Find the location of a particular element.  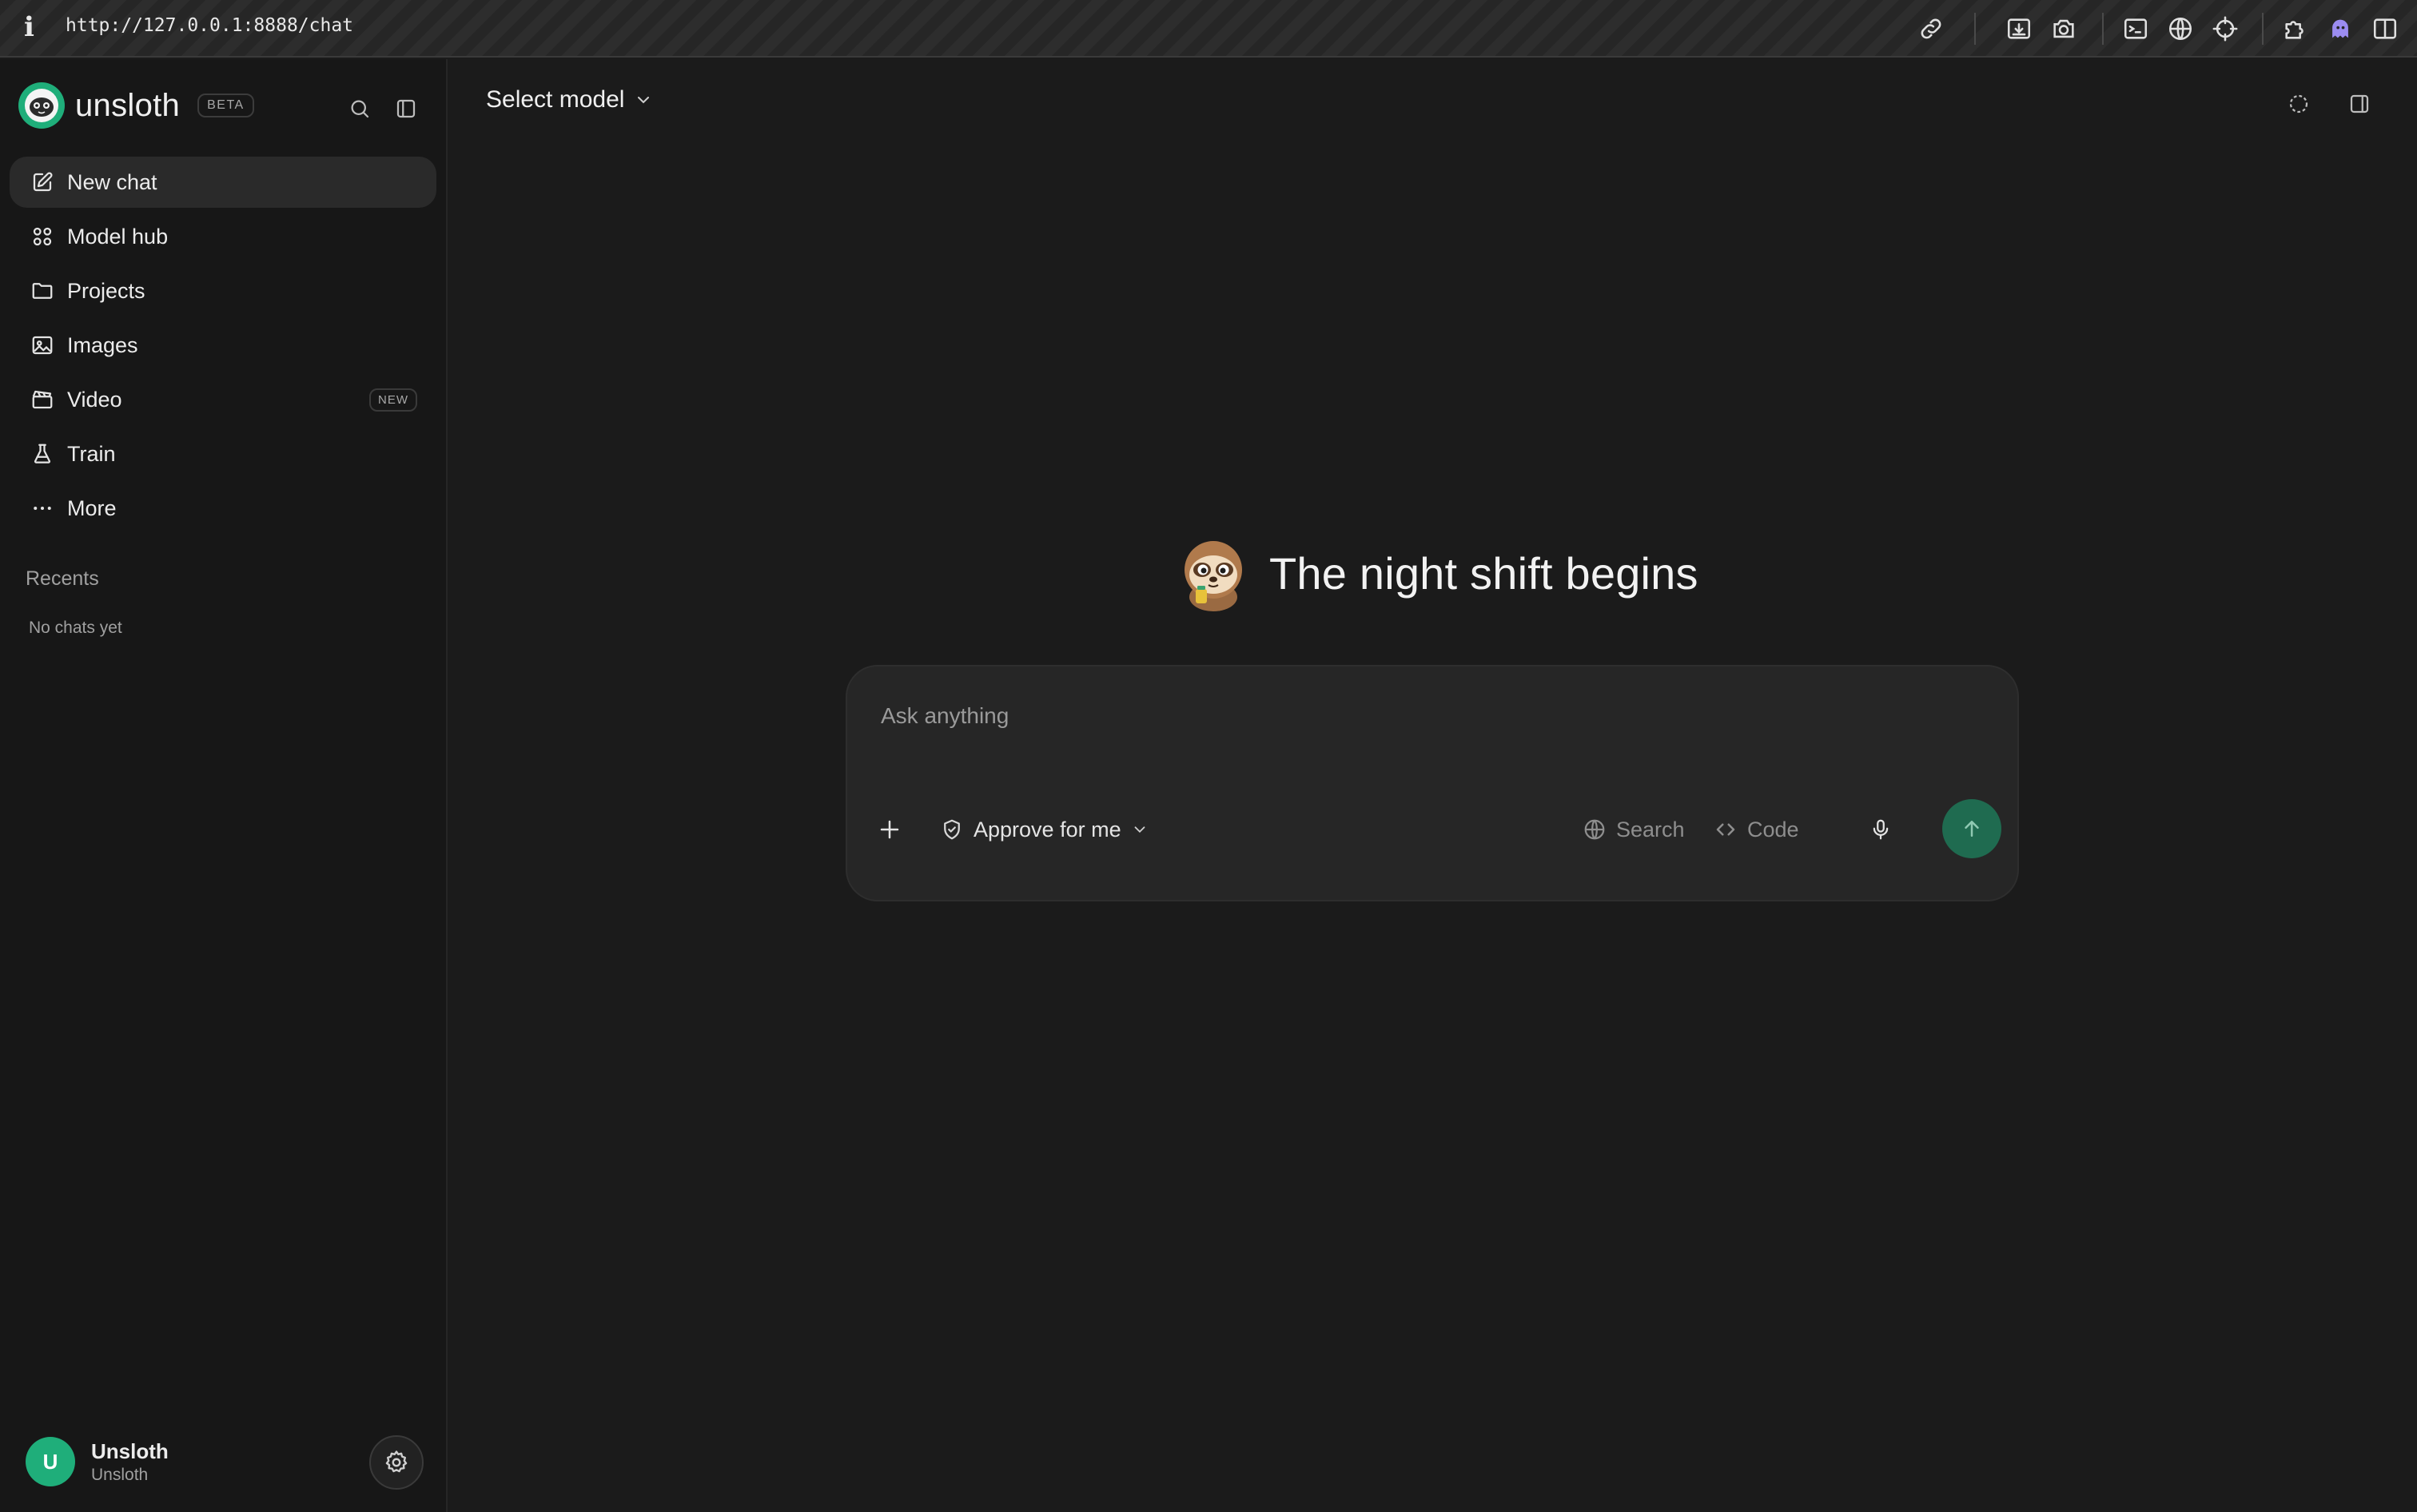

sidebar-item-label: Train is located at coordinates (91, 453).